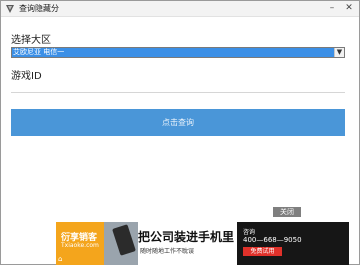  Describe the element at coordinates (60, 259) in the screenshot. I see `home-icon: ⌂` at that location.